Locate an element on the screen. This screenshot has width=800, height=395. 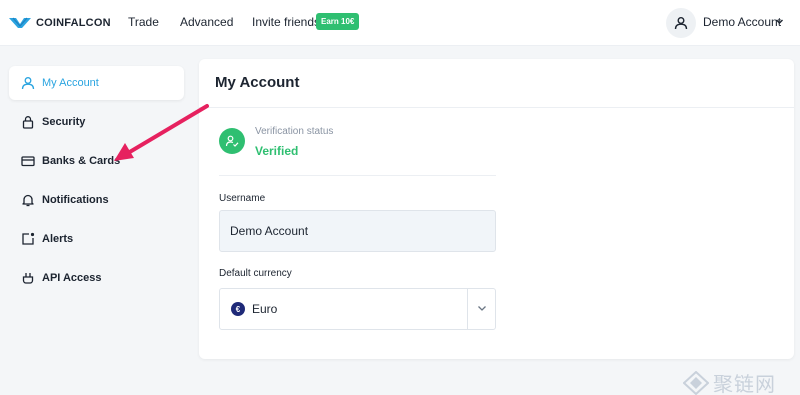
watermark-logo-icon is located at coordinates (696, 382).